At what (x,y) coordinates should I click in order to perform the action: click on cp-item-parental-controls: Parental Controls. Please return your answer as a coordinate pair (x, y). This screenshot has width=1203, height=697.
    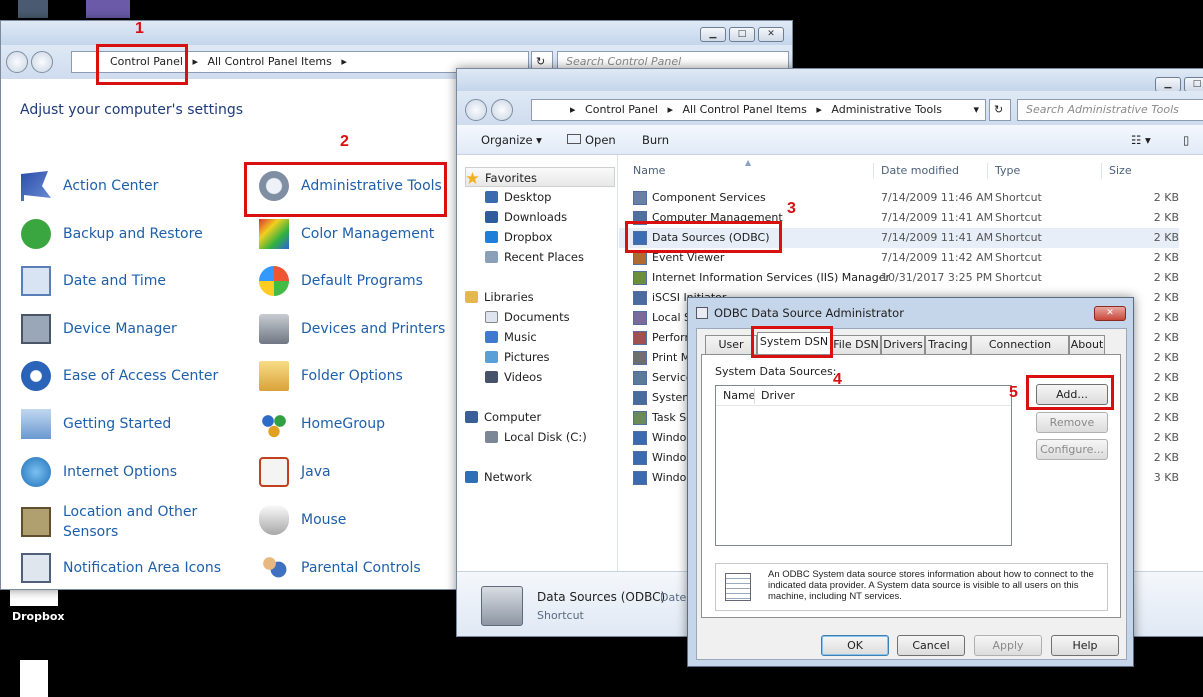
    Looking at the image, I should click on (340, 568).